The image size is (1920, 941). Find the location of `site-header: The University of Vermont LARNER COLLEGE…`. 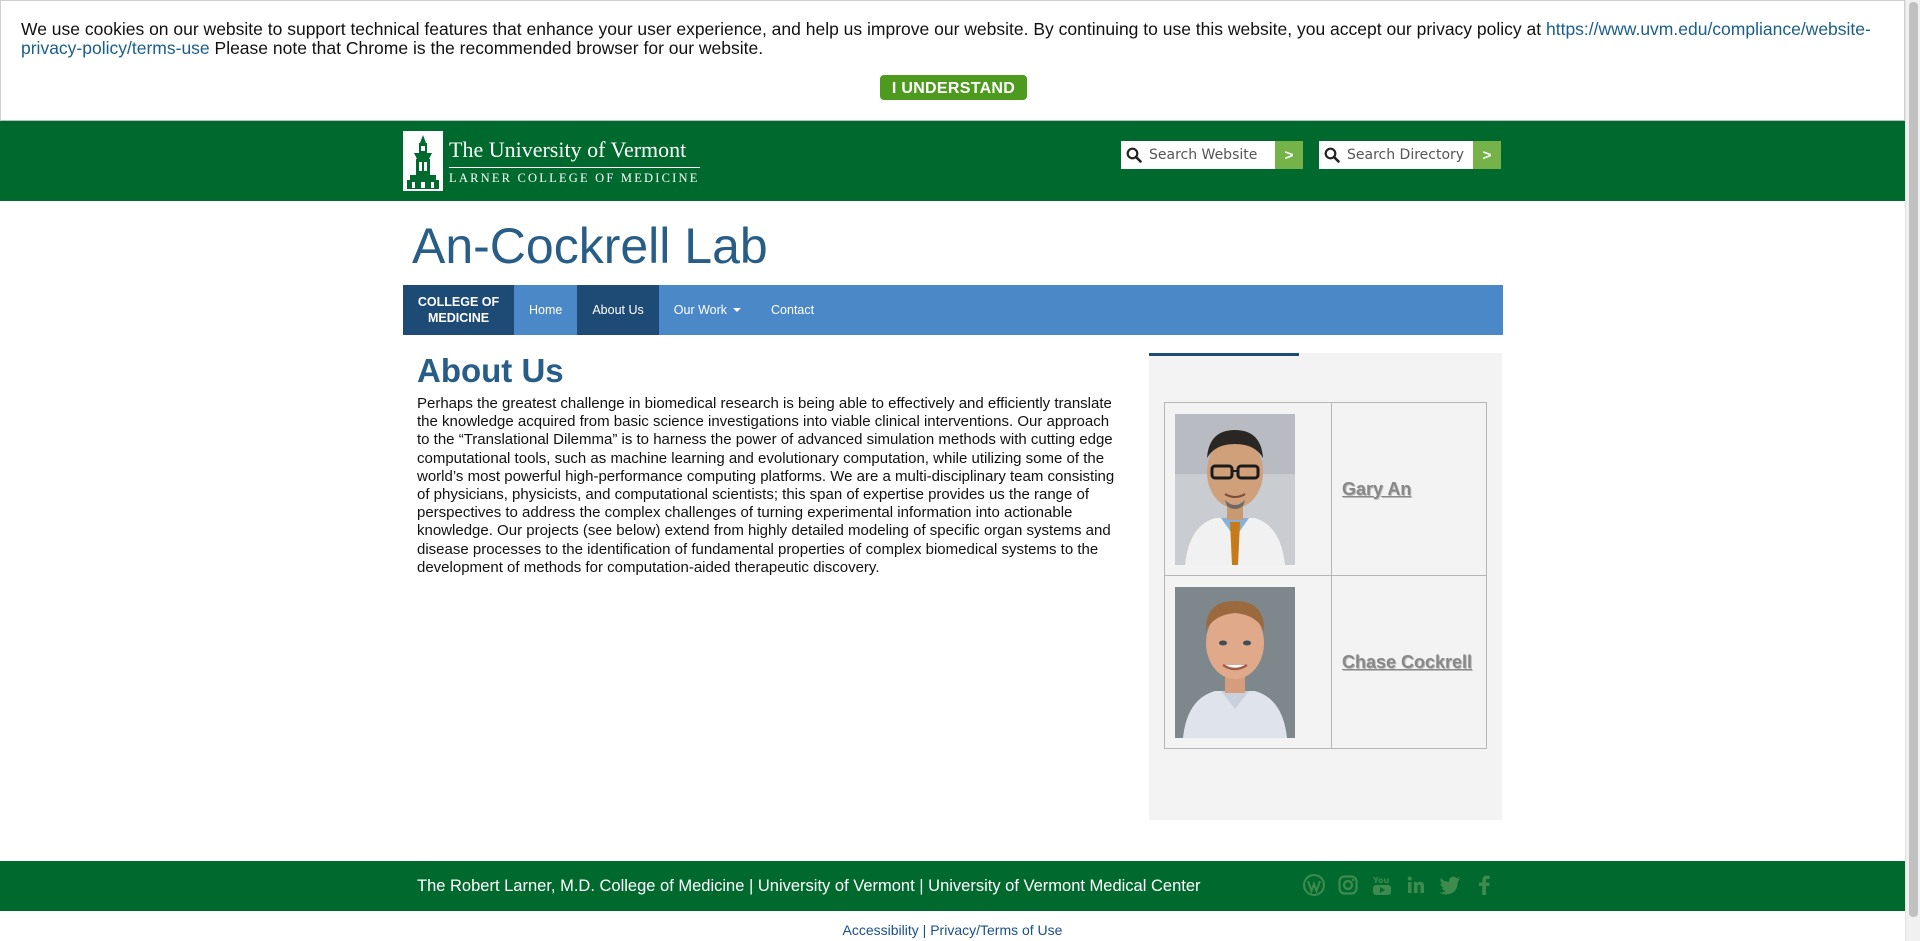

site-header: The University of Vermont LARNER COLLEGE… is located at coordinates (952, 161).